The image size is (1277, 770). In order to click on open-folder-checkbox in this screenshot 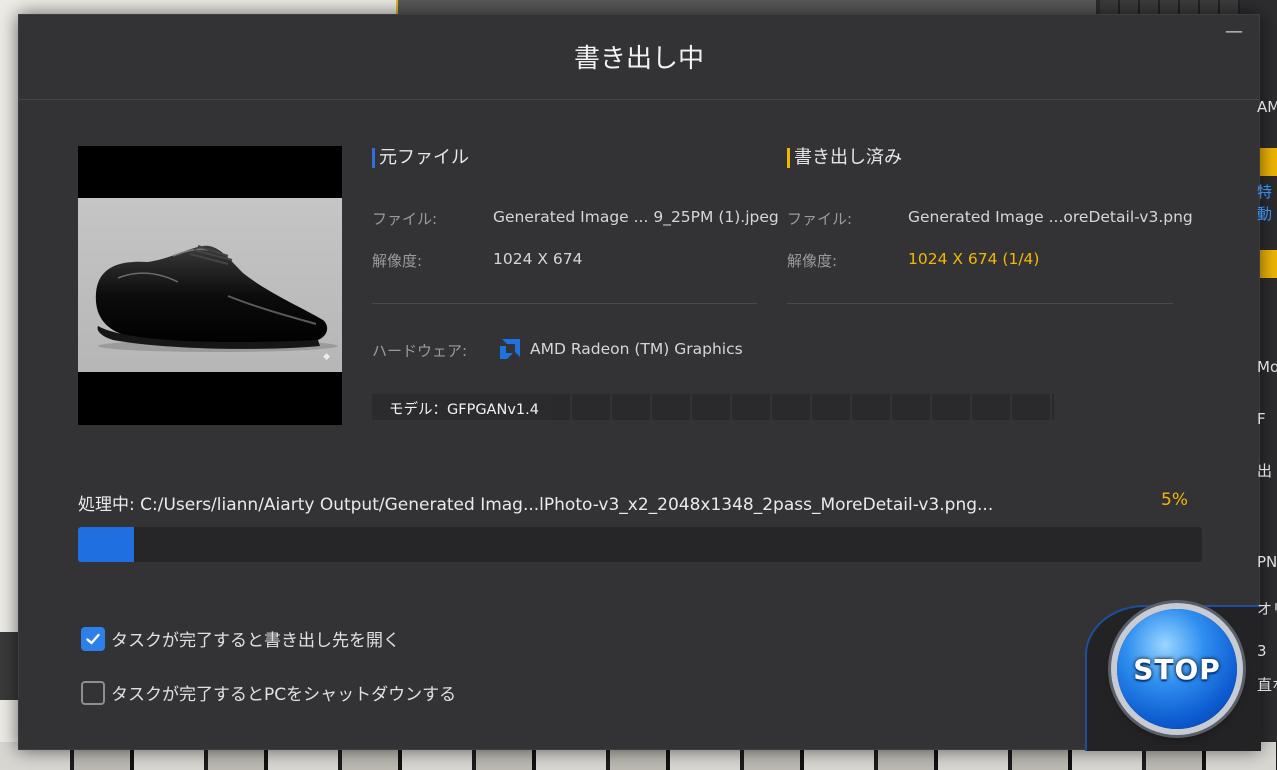, I will do `click(93, 638)`.